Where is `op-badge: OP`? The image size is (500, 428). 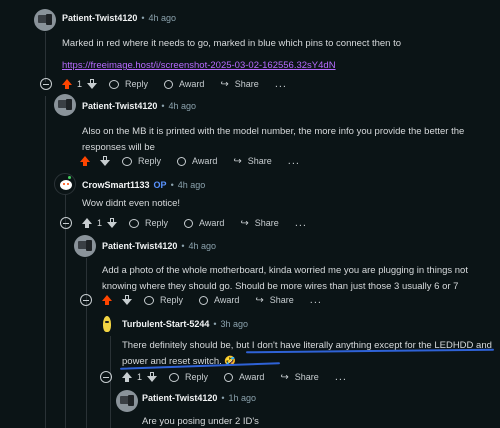 op-badge: OP is located at coordinates (160, 185).